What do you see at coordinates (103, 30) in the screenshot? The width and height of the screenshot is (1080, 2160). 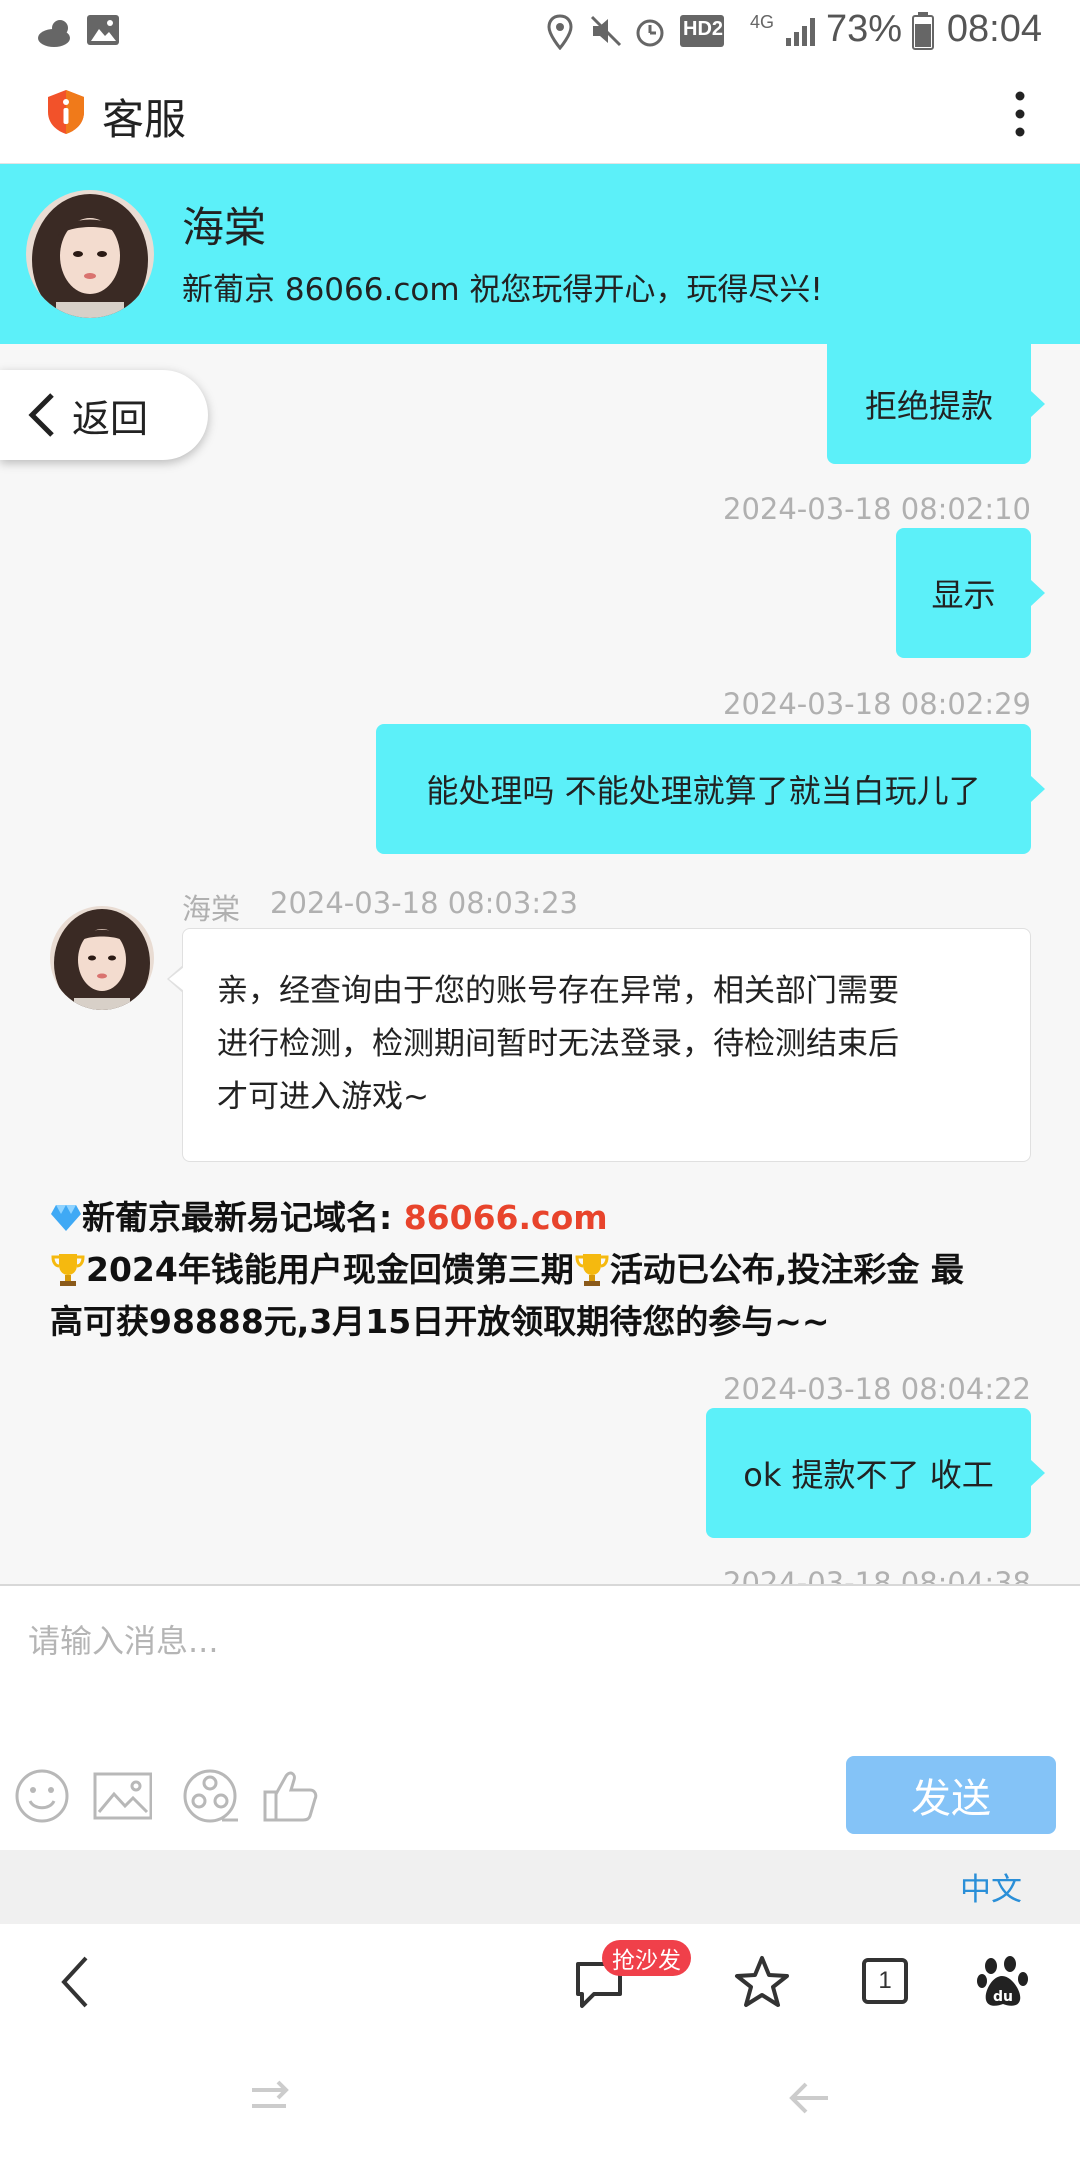 I see `gallery-icon` at bounding box center [103, 30].